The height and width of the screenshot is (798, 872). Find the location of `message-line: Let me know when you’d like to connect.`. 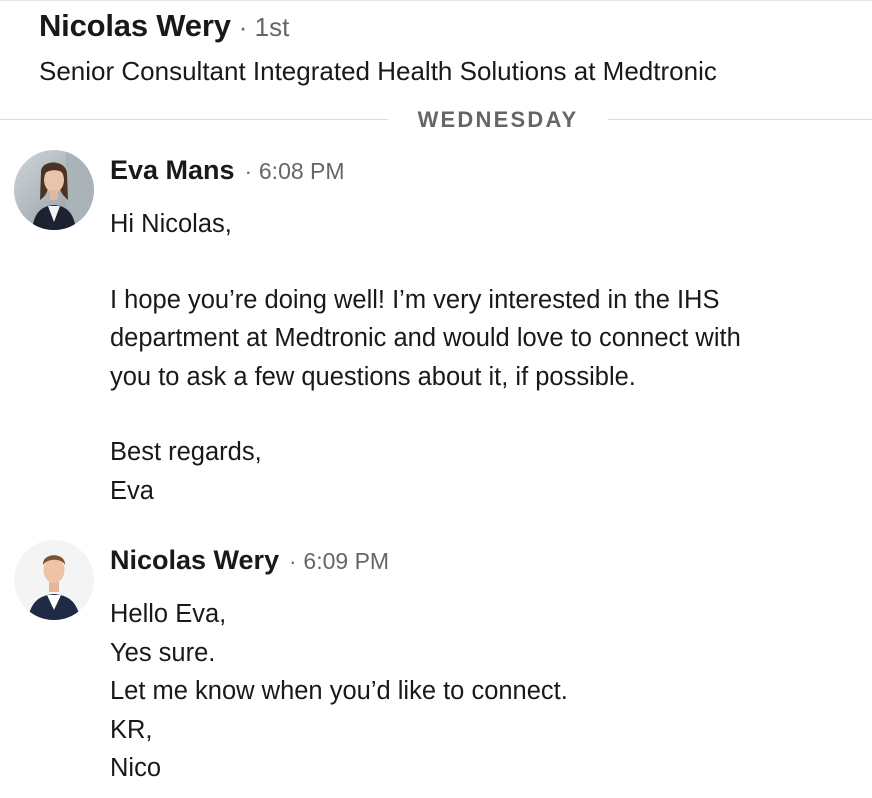

message-line: Let me know when you’d like to connect. is located at coordinates (339, 691).